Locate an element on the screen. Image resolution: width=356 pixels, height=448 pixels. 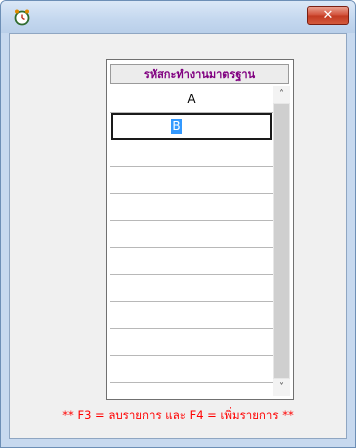
table-row-editing: B is located at coordinates (191, 126).